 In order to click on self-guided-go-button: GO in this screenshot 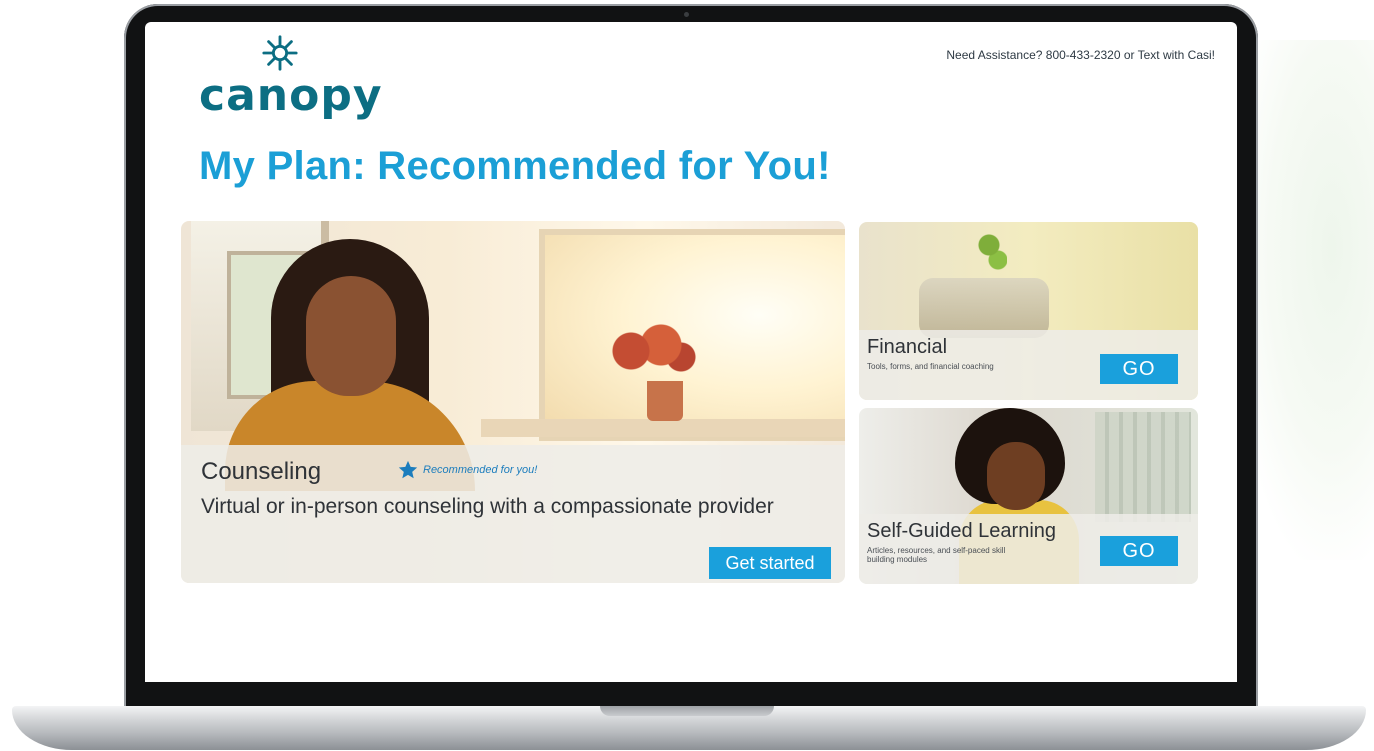, I will do `click(1139, 551)`.